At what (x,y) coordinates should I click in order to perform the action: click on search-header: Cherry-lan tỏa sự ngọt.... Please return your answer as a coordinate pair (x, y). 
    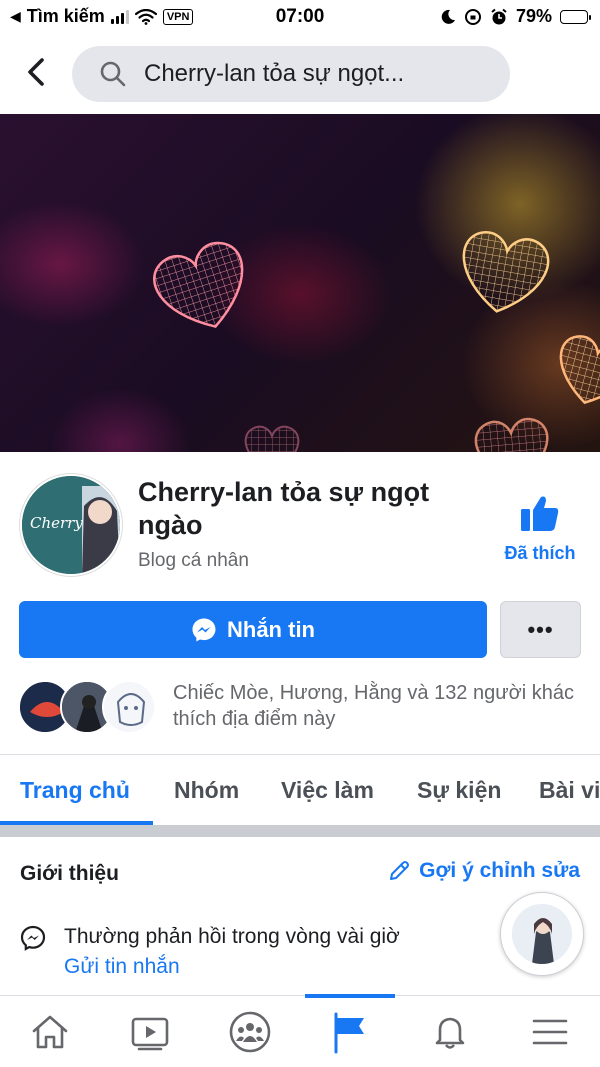
    Looking at the image, I should click on (300, 74).